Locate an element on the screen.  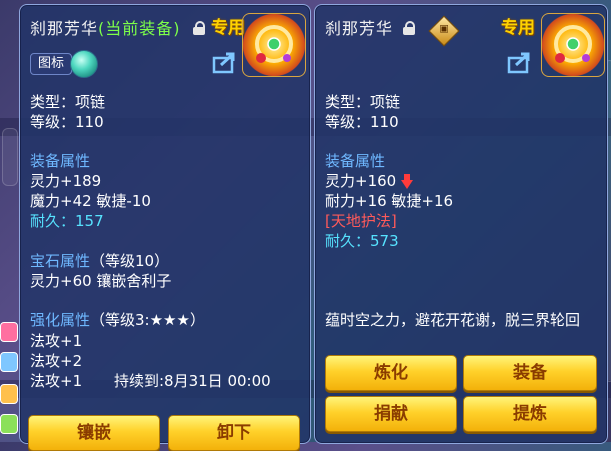
special-skill: [天地护法] is located at coordinates (361, 221).